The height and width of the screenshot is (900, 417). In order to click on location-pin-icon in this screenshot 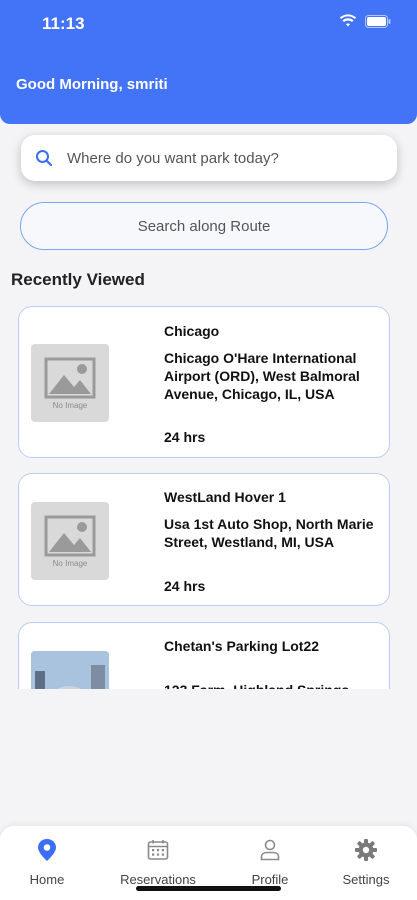, I will do `click(47, 850)`.